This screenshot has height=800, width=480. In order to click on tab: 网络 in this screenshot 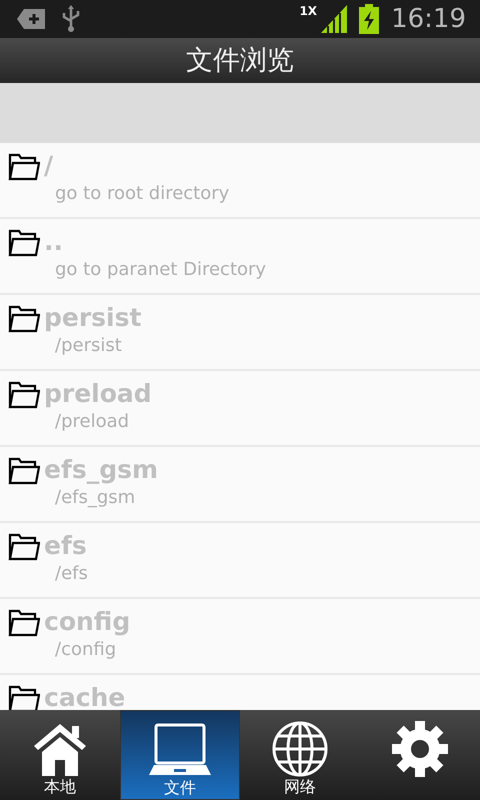, I will do `click(300, 755)`.